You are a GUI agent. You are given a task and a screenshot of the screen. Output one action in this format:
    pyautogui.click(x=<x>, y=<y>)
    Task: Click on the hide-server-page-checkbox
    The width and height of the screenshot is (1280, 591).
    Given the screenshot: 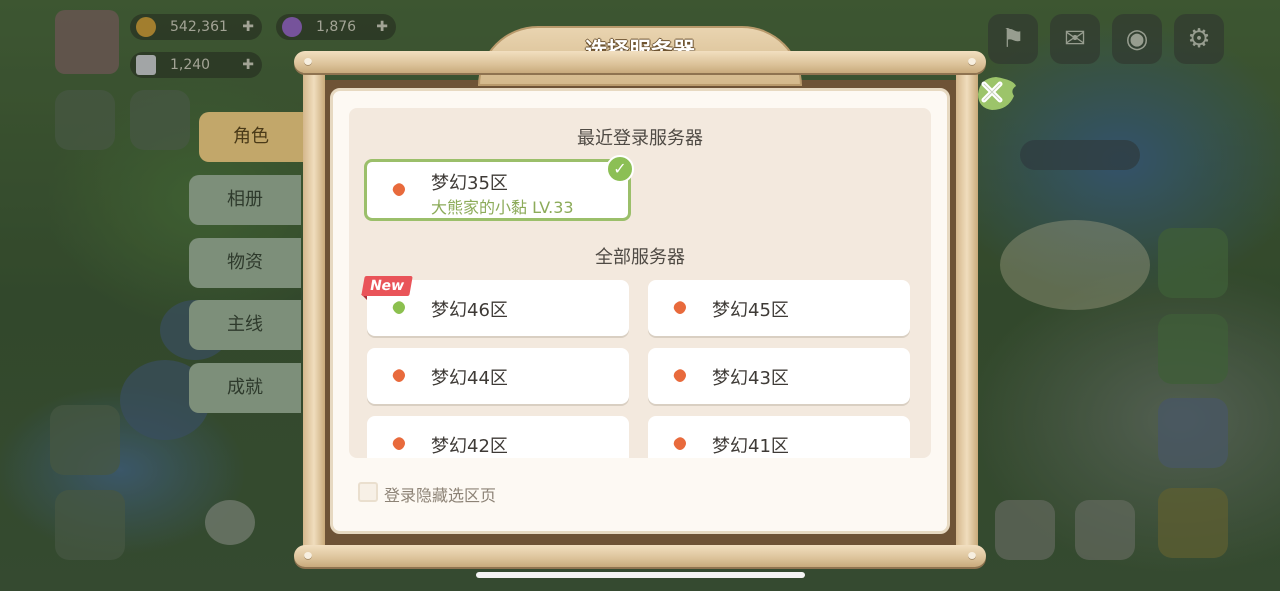 What is the action you would take?
    pyautogui.click(x=368, y=492)
    